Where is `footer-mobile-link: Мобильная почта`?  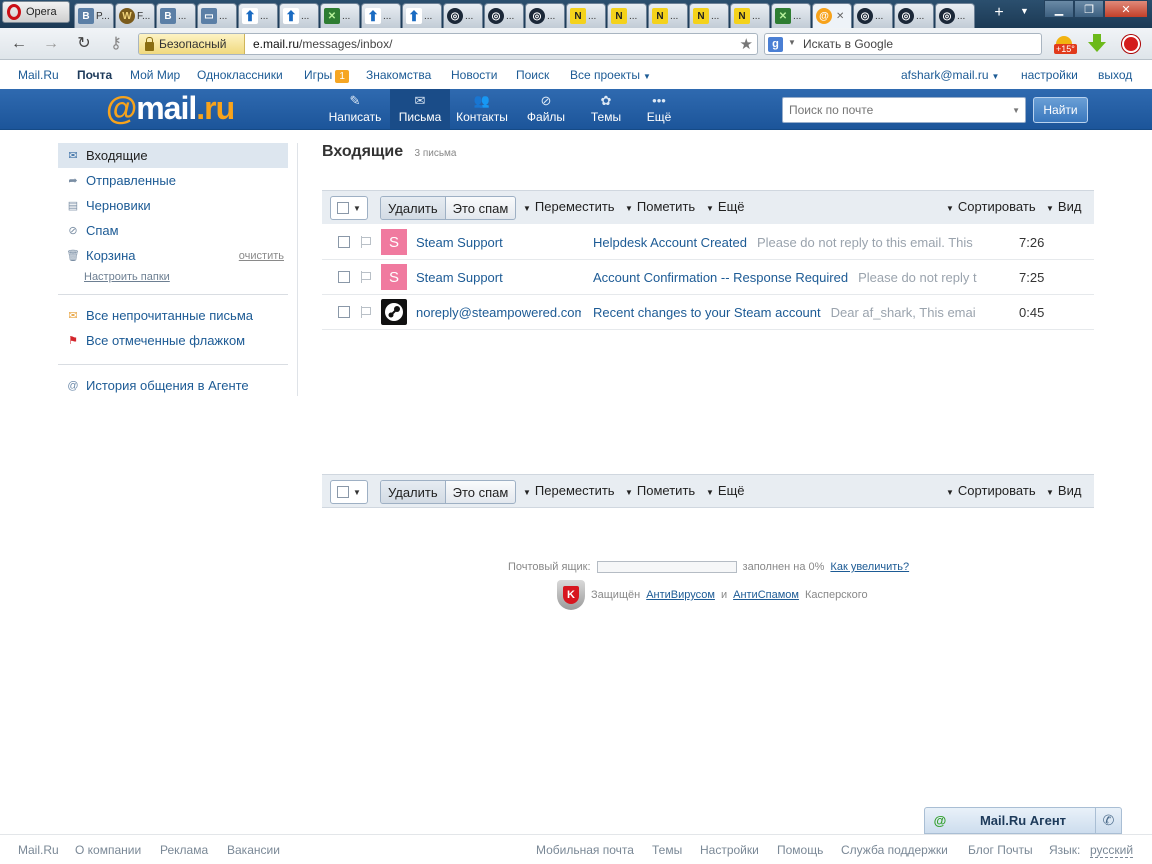 footer-mobile-link: Мобильная почта is located at coordinates (585, 850).